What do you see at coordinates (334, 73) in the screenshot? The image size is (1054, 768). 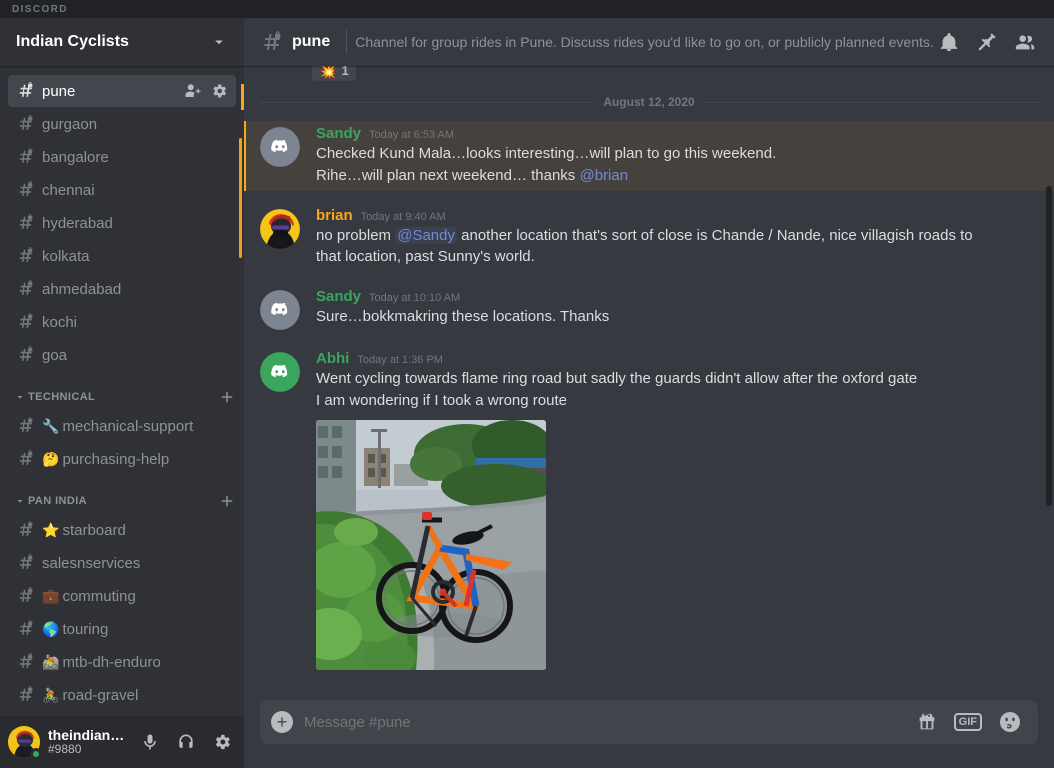 I see `reaction-badge: 💥 1` at bounding box center [334, 73].